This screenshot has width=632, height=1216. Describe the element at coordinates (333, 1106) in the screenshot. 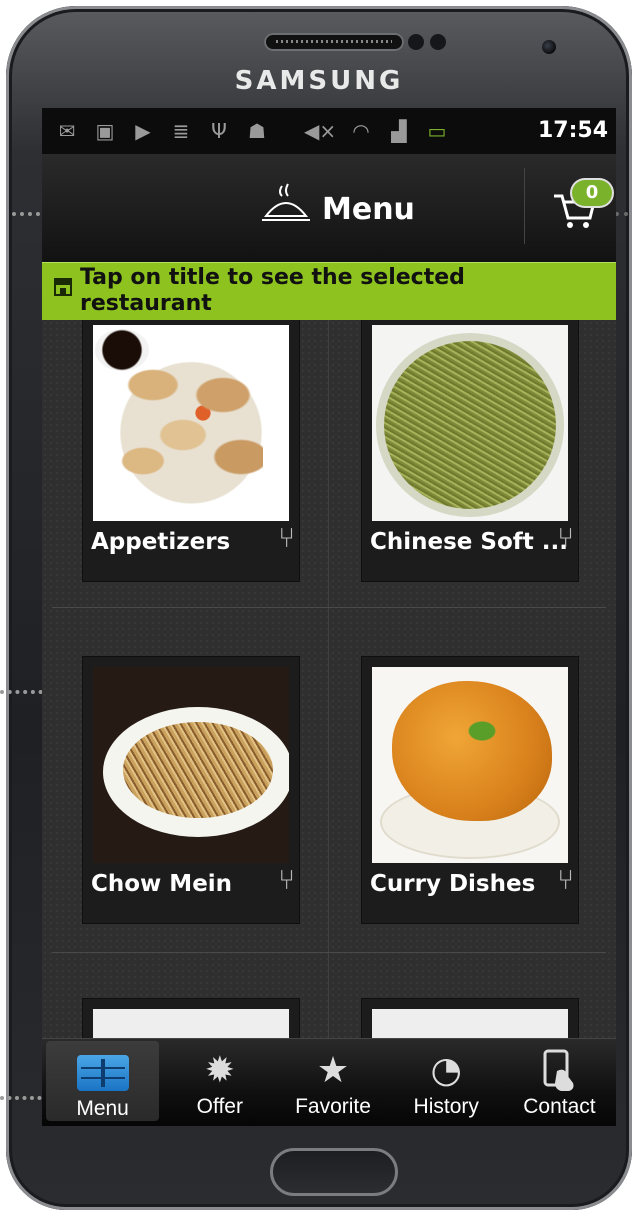

I see `tab-label: Favorite` at that location.